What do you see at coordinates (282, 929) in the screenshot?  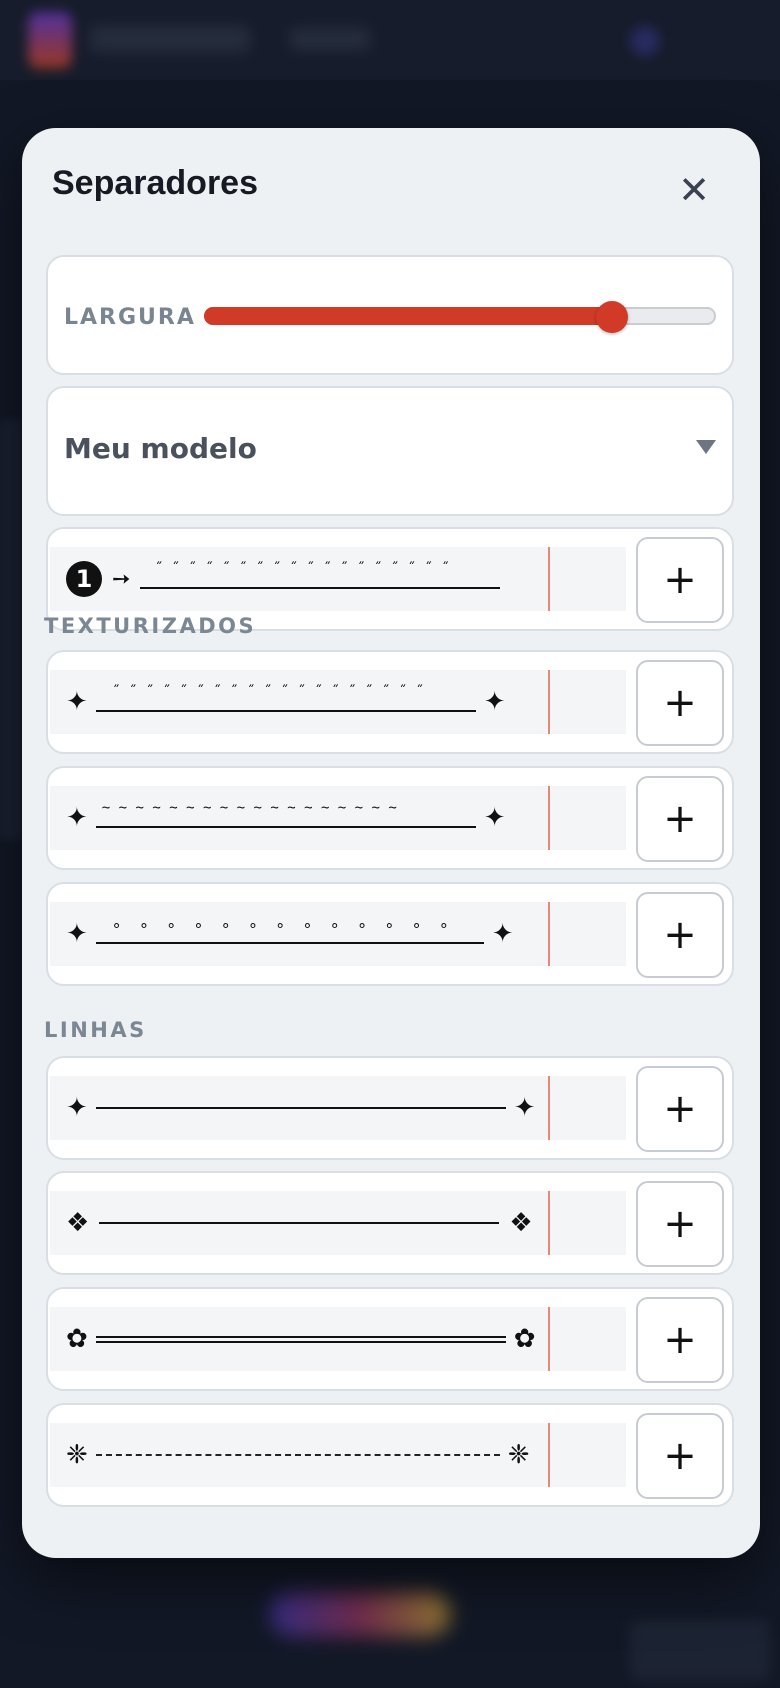 I see `texture-marks: ° ° ° ° ° ° ° ° ° ° ° ° °` at bounding box center [282, 929].